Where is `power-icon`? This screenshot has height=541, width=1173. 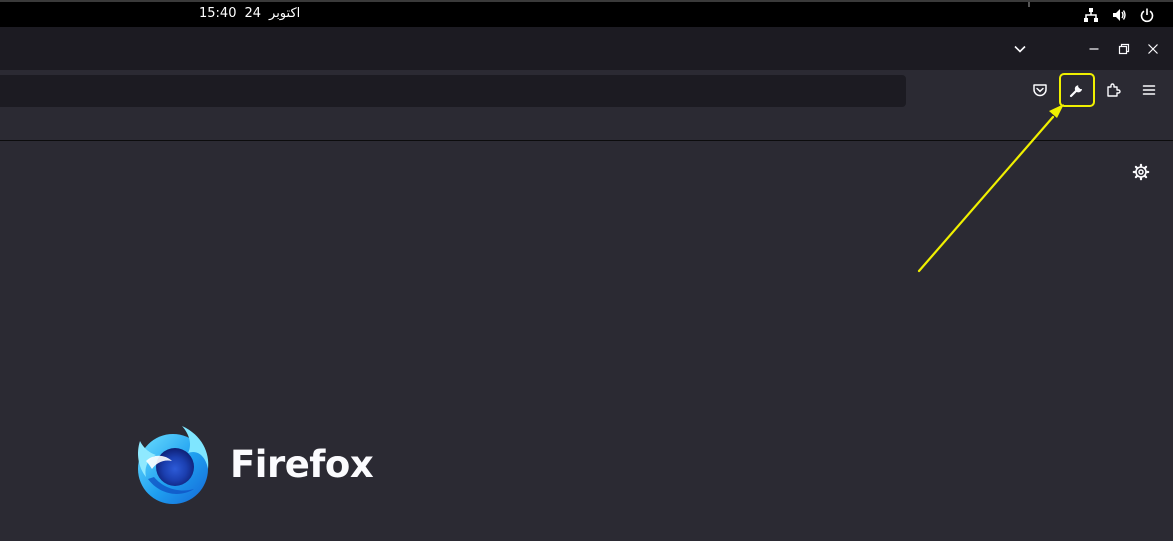 power-icon is located at coordinates (1147, 15).